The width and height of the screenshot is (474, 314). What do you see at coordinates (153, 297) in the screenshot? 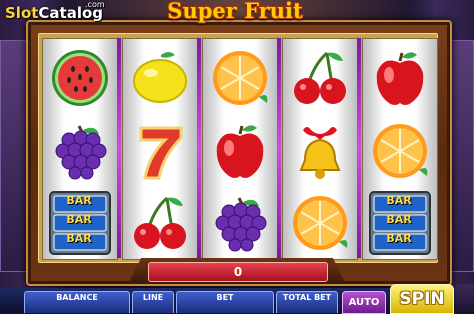
I see `line-label: LINE` at bounding box center [153, 297].